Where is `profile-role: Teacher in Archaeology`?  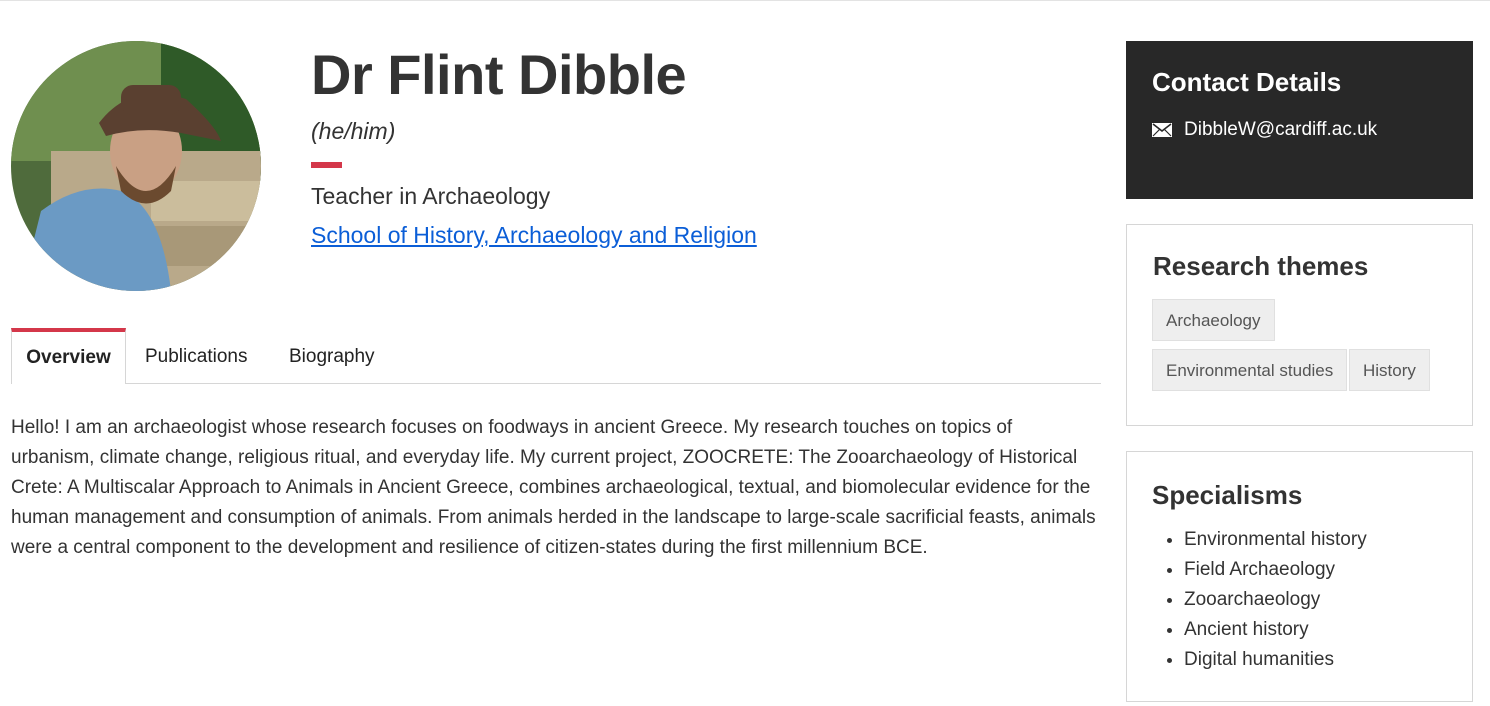 profile-role: Teacher in Archaeology is located at coordinates (431, 196).